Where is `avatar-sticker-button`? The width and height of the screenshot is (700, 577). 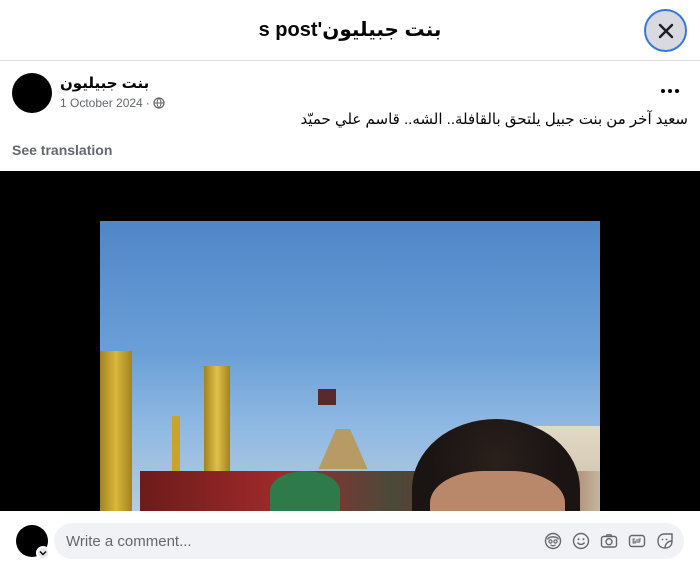 avatar-sticker-button is located at coordinates (553, 541).